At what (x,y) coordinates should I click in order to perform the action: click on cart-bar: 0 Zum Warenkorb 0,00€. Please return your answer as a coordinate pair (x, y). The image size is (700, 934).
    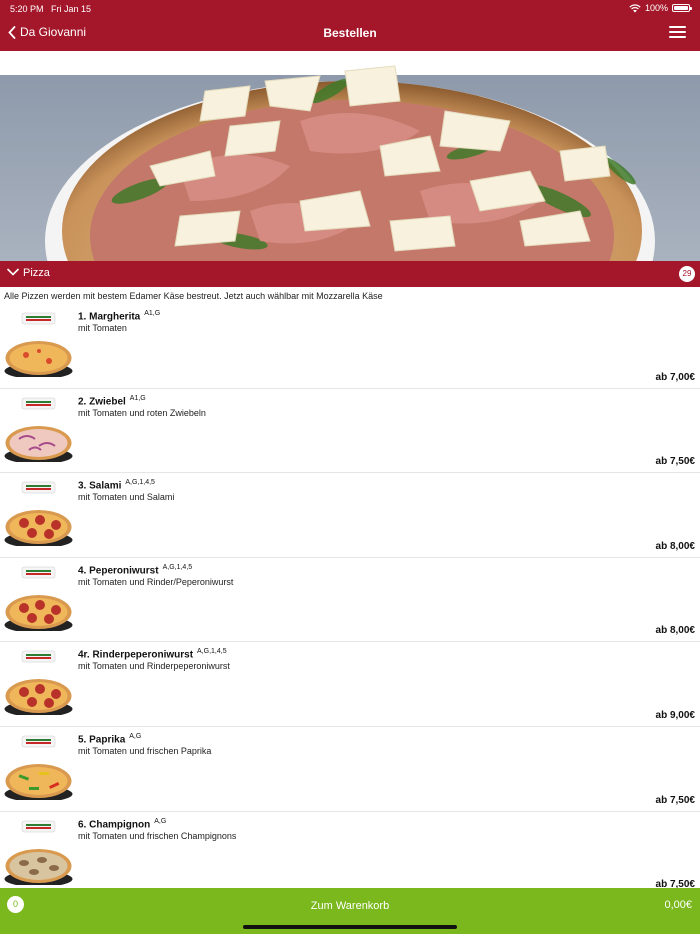
    Looking at the image, I should click on (350, 911).